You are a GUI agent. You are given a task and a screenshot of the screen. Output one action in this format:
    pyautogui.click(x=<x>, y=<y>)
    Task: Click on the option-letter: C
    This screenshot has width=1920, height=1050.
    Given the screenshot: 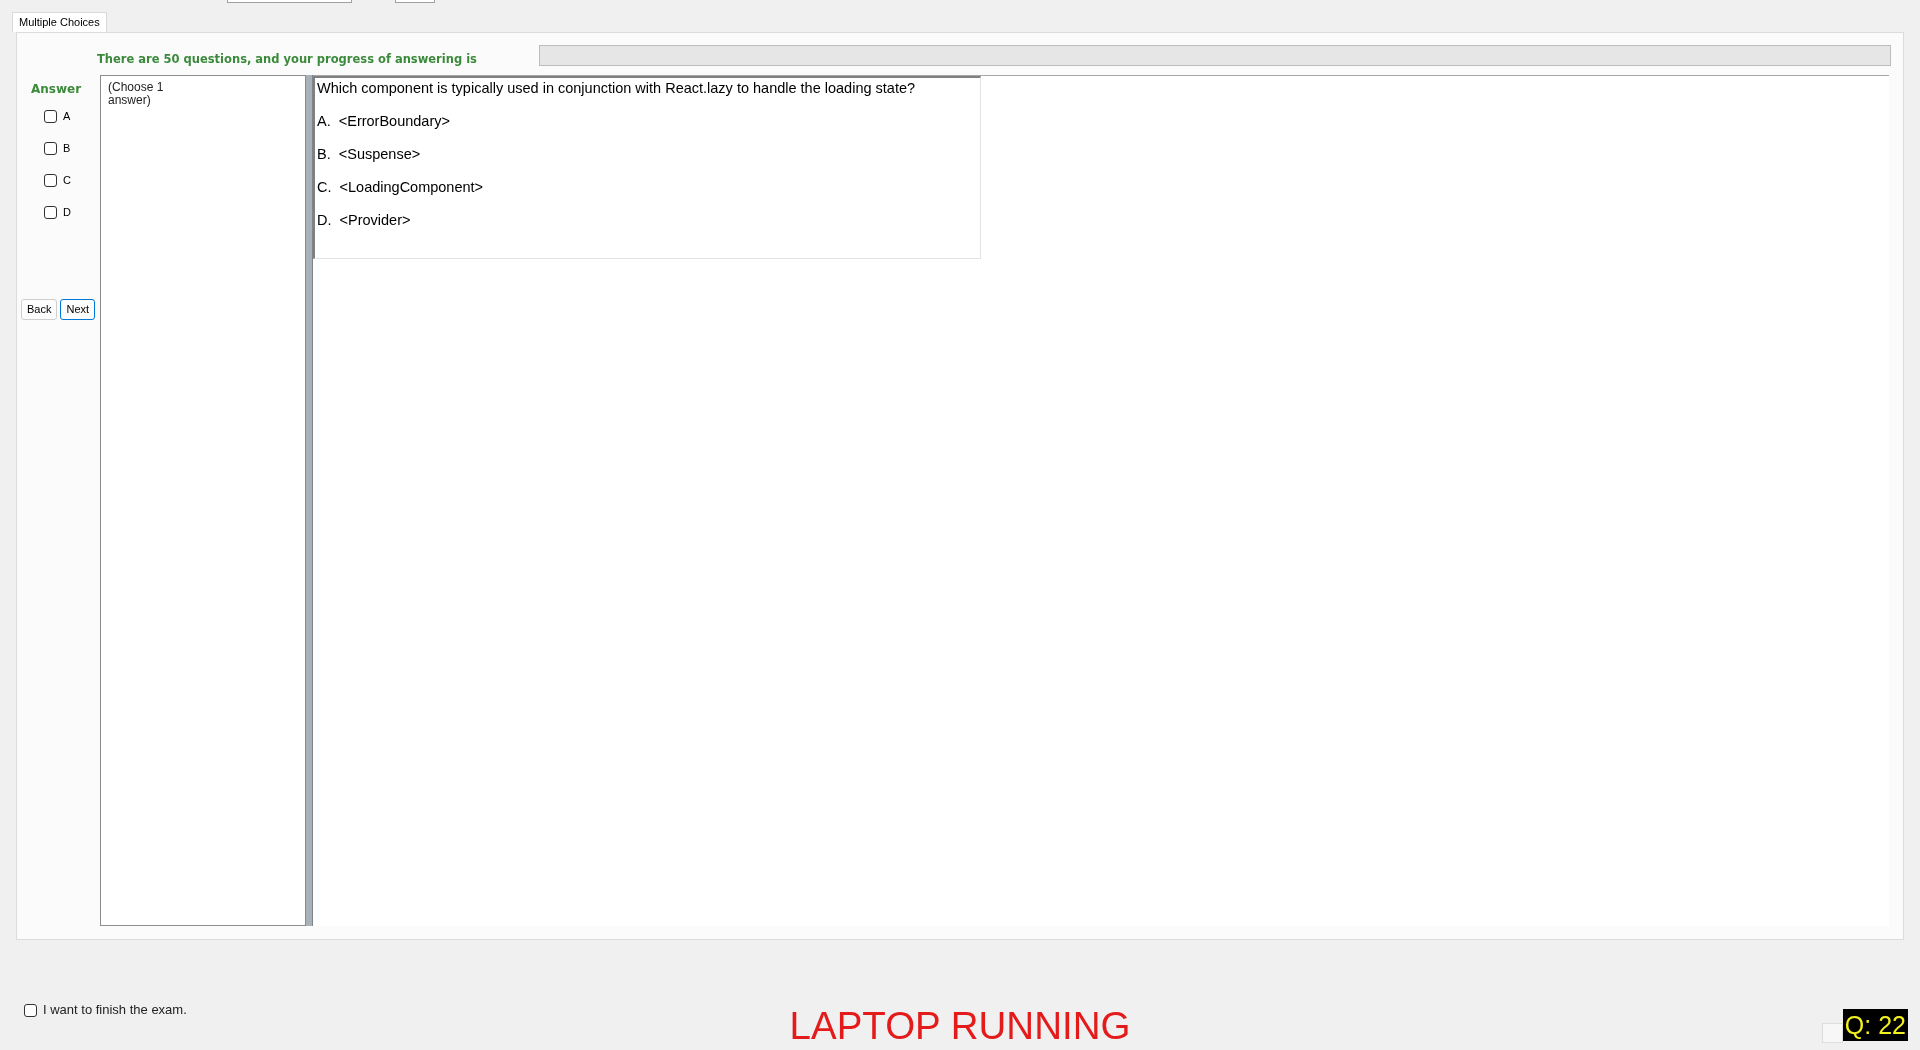 What is the action you would take?
    pyautogui.click(x=67, y=180)
    